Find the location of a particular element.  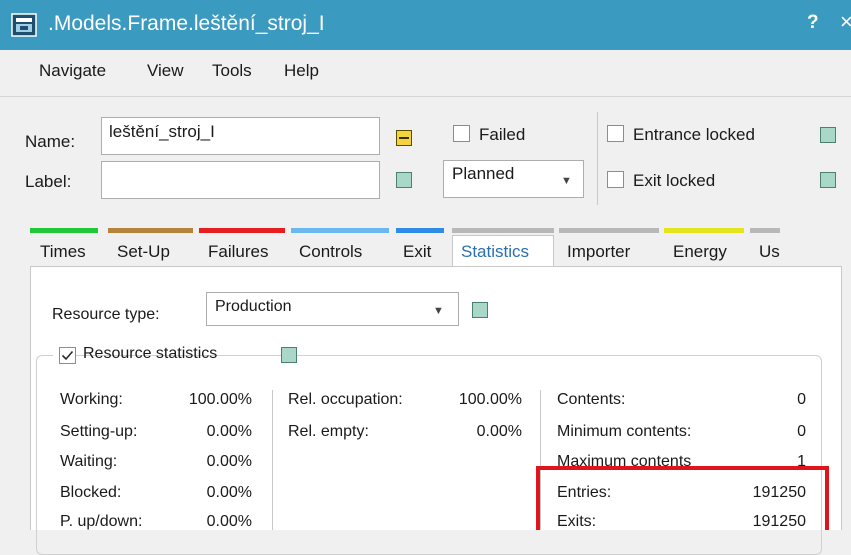

label-label: Label: is located at coordinates (48, 181).